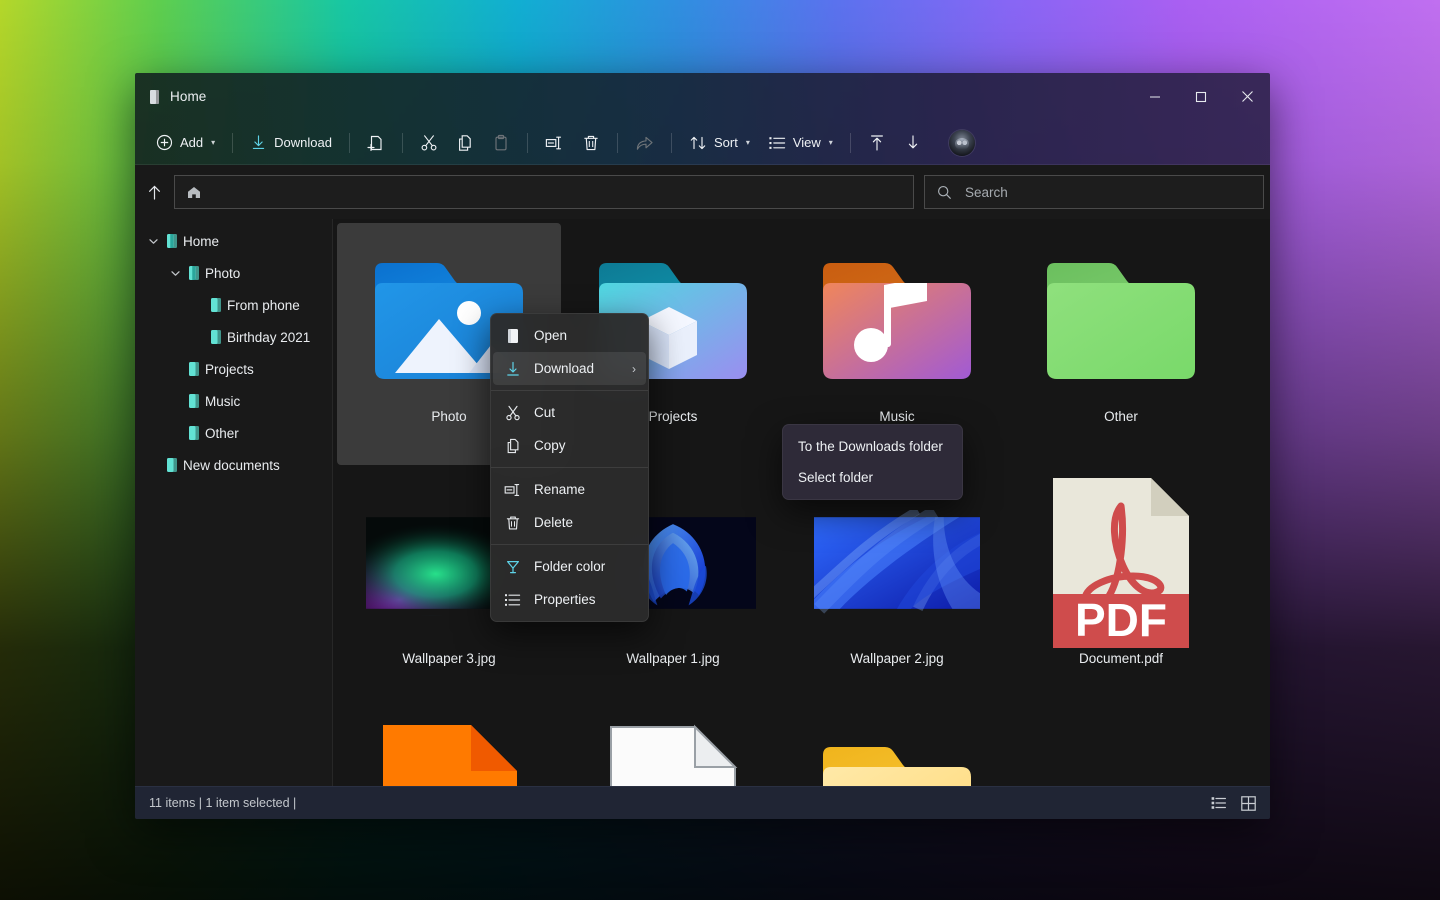  What do you see at coordinates (1247, 96) in the screenshot?
I see `close-button` at bounding box center [1247, 96].